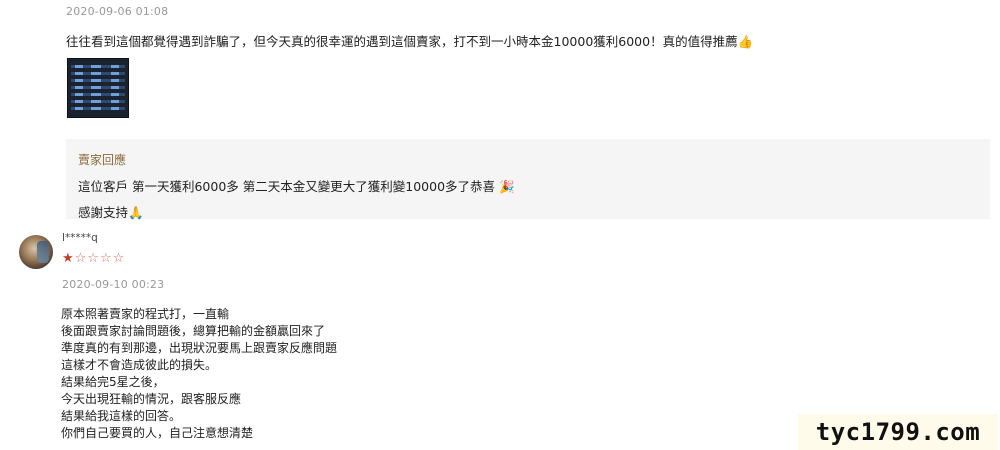 The image size is (1000, 450). Describe the element at coordinates (157, 433) in the screenshot. I see `review-line: 你們自己要買的人，自己注意想清楚` at that location.